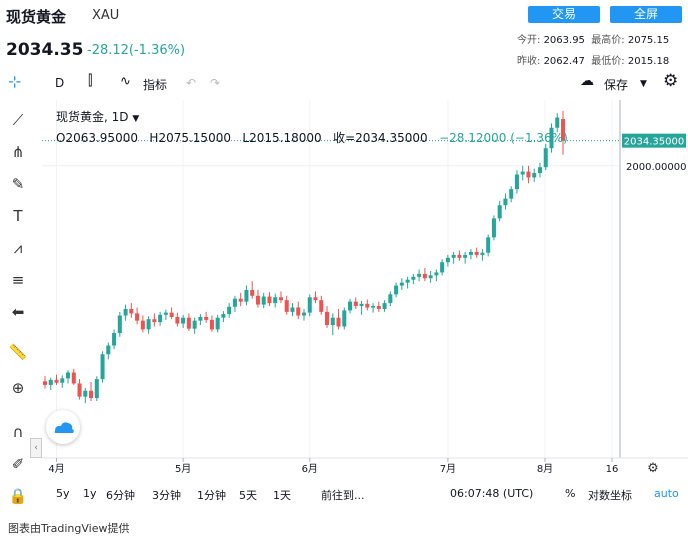 This screenshot has height=544, width=688. What do you see at coordinates (211, 495) in the screenshot?
I see `range-1min: 1分钟` at bounding box center [211, 495].